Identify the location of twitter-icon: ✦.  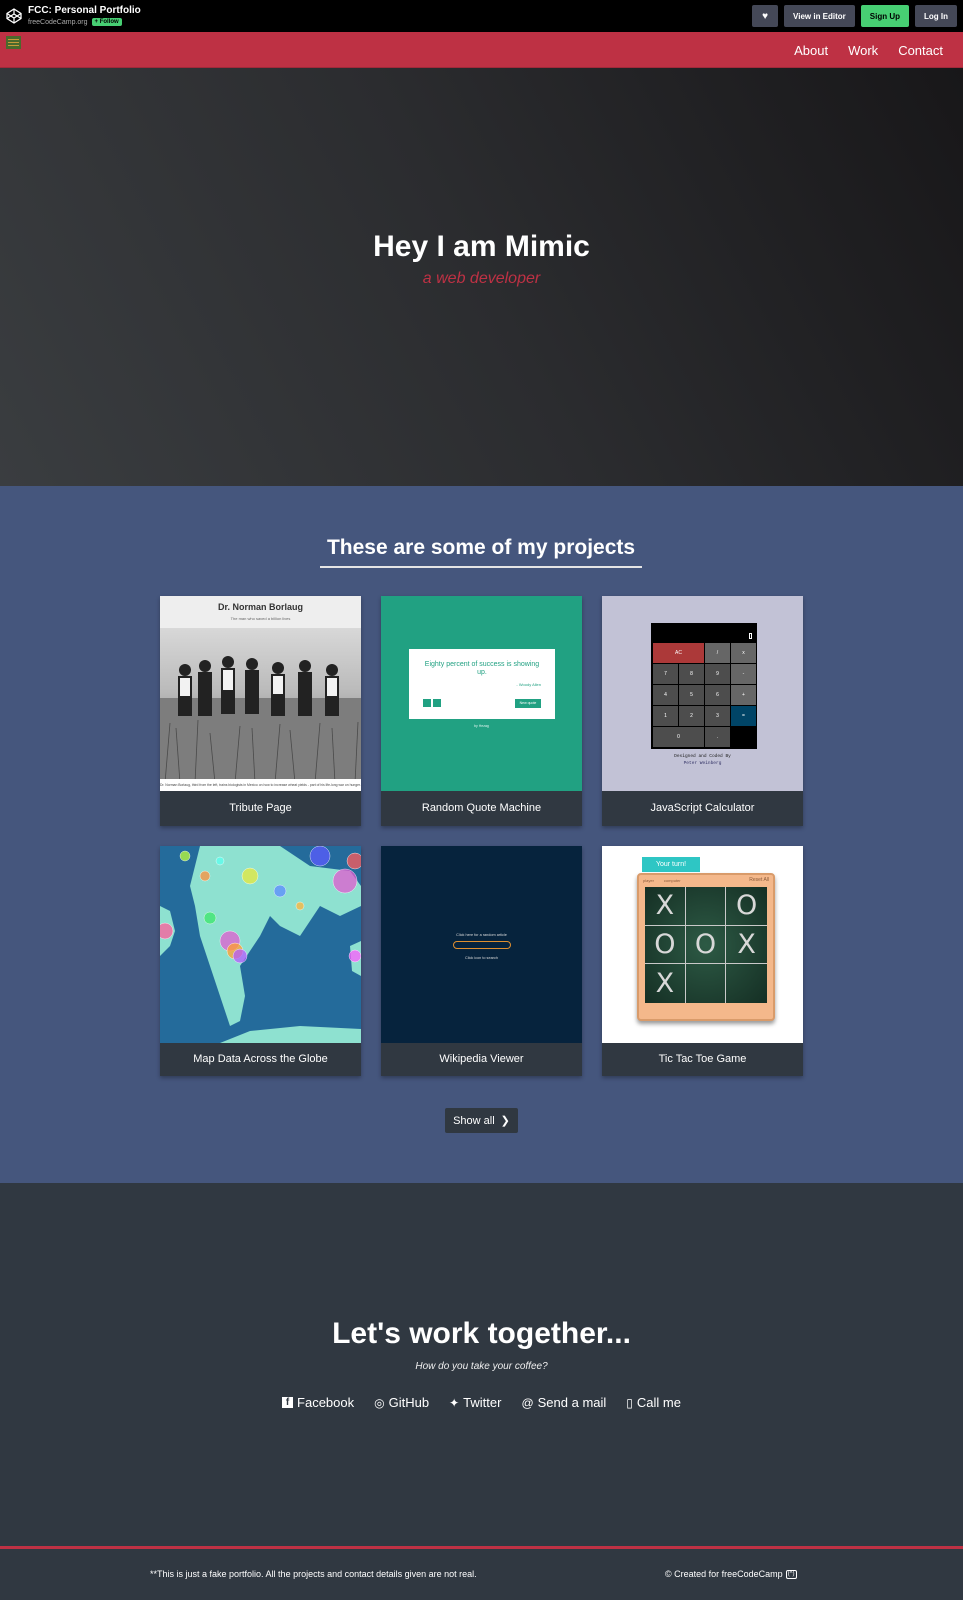
(454, 1402).